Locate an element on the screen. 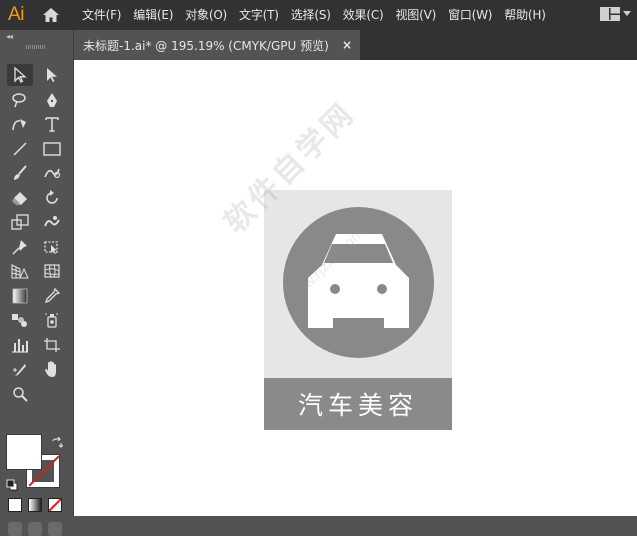 The image size is (637, 536). artwork-label: 汽车美容 is located at coordinates (357, 405).